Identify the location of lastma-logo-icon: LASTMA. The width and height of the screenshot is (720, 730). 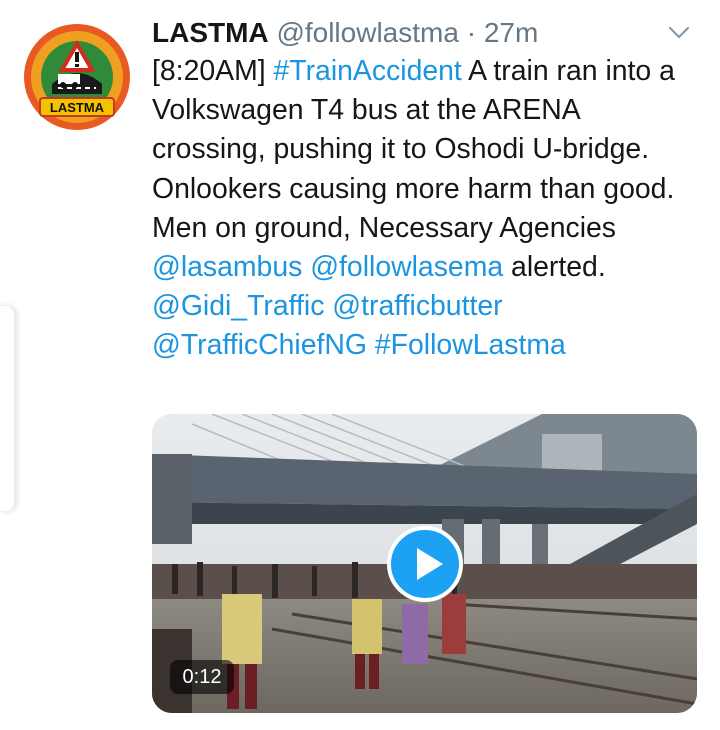
(77, 77).